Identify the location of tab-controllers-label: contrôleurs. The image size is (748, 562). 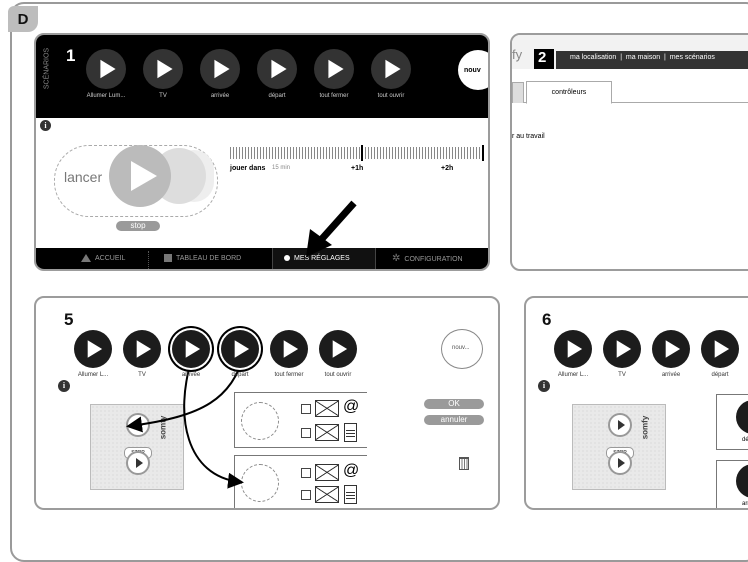
(569, 92).